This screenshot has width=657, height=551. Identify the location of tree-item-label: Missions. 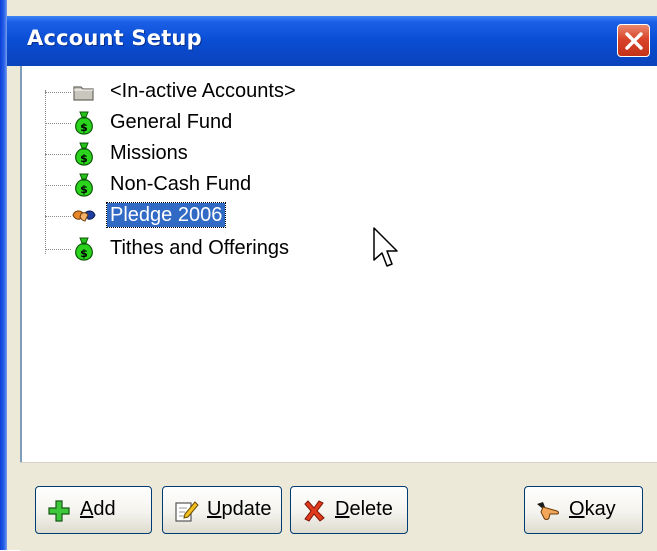
(149, 153).